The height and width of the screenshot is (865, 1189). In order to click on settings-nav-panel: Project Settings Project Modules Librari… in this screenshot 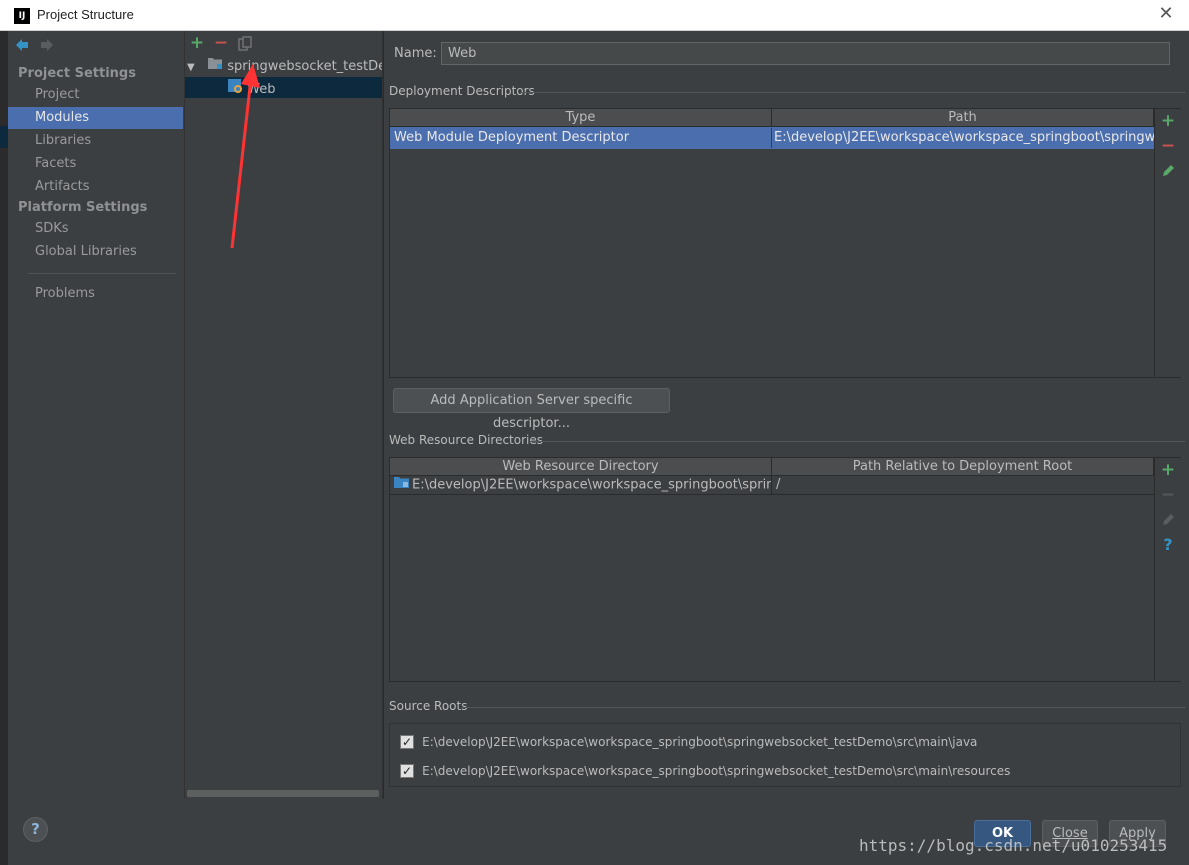, I will do `click(96, 415)`.